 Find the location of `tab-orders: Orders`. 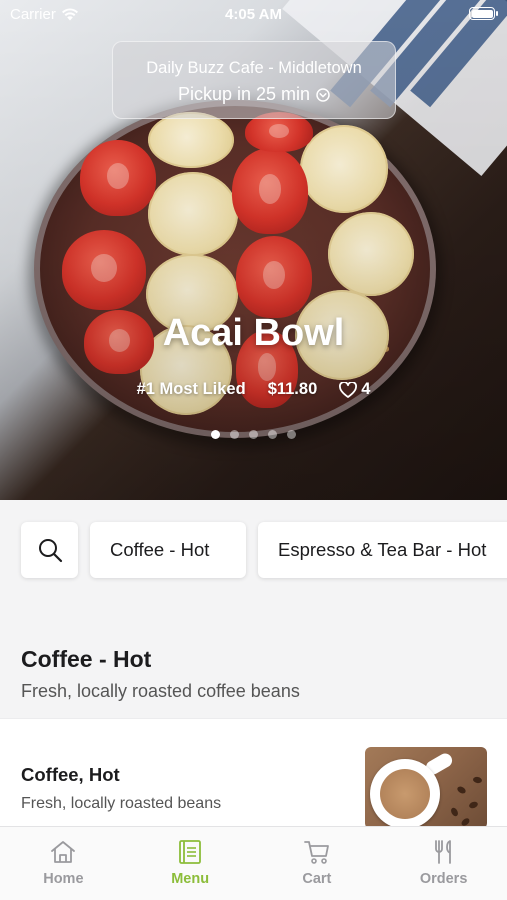

tab-orders: Orders is located at coordinates (443, 863).